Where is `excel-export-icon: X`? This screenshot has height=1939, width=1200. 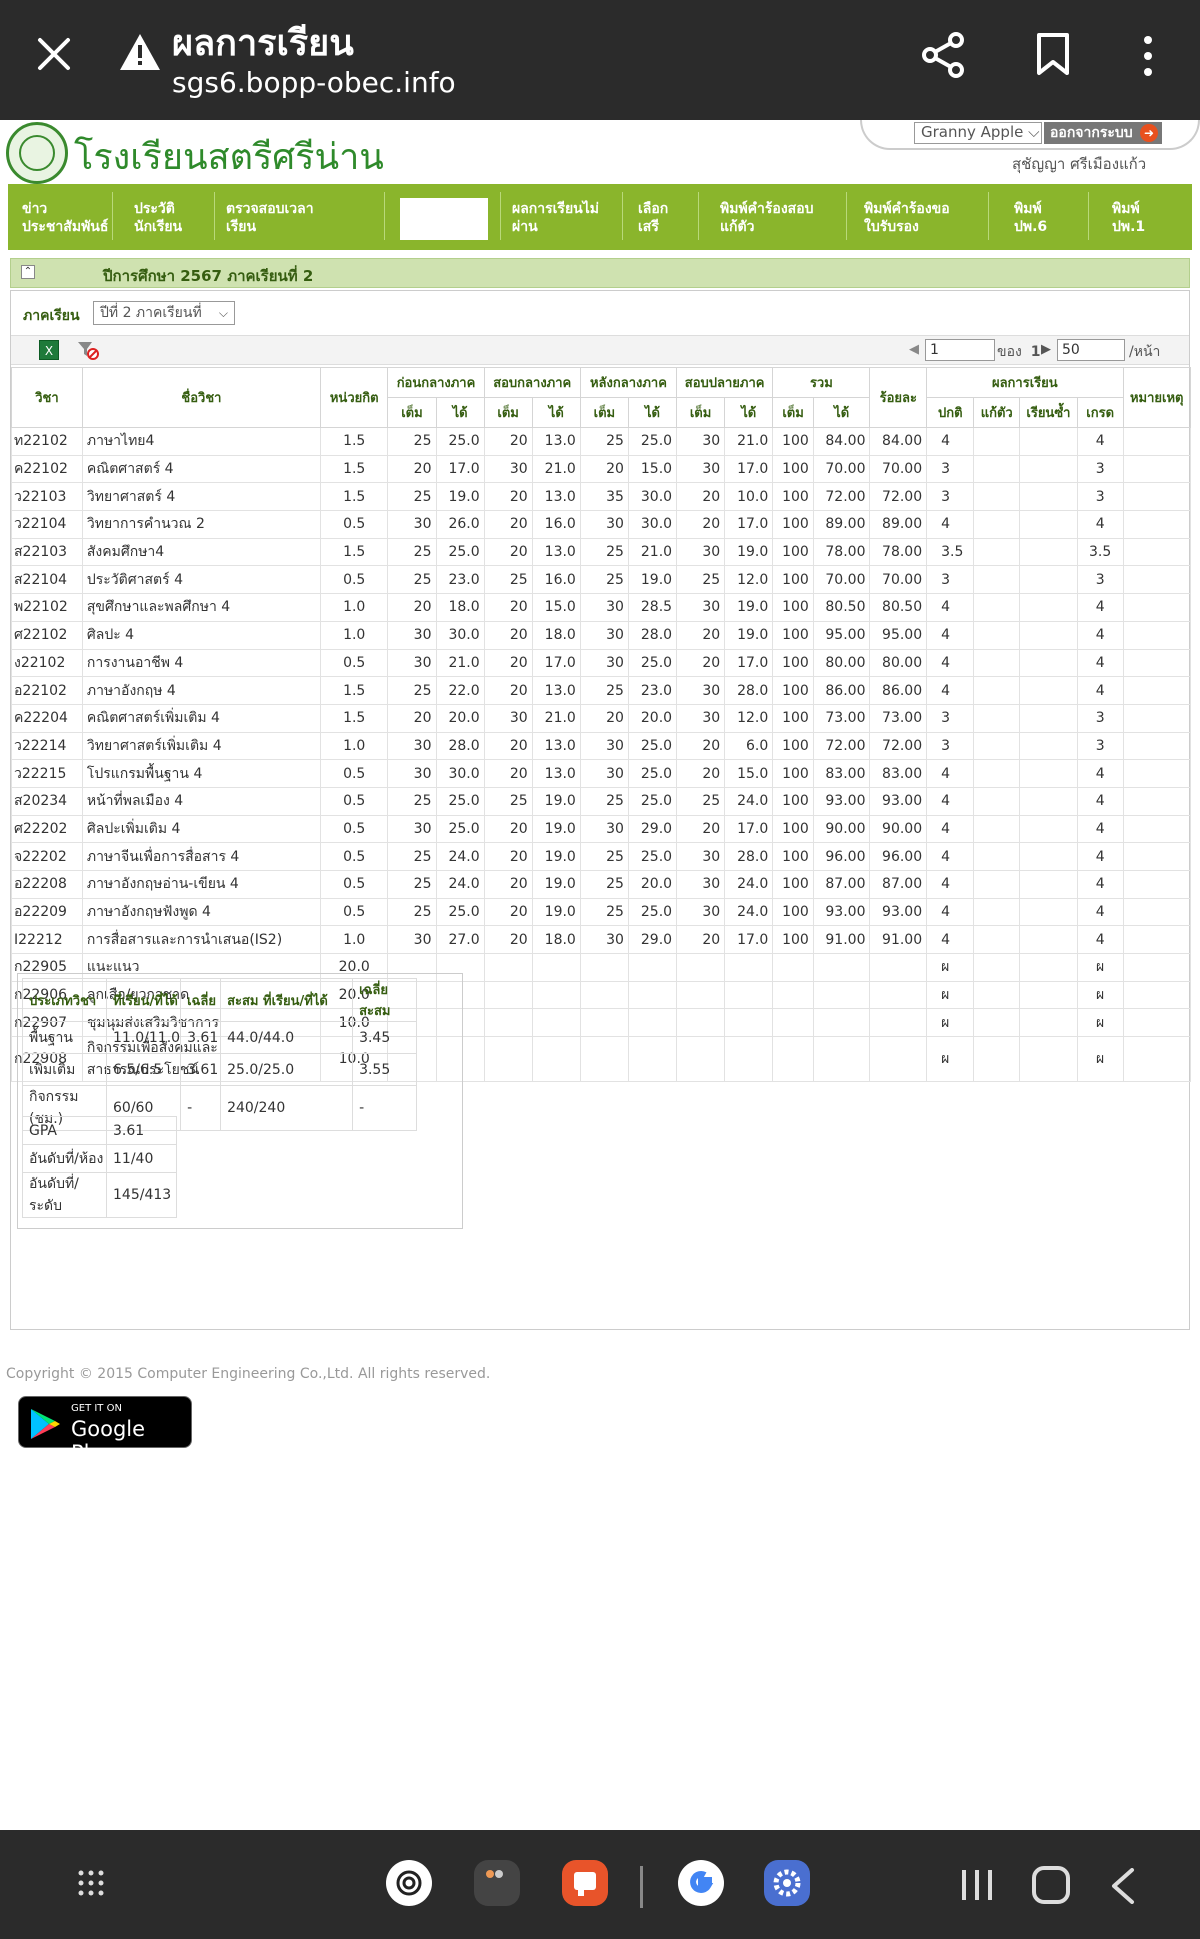 excel-export-icon: X is located at coordinates (49, 350).